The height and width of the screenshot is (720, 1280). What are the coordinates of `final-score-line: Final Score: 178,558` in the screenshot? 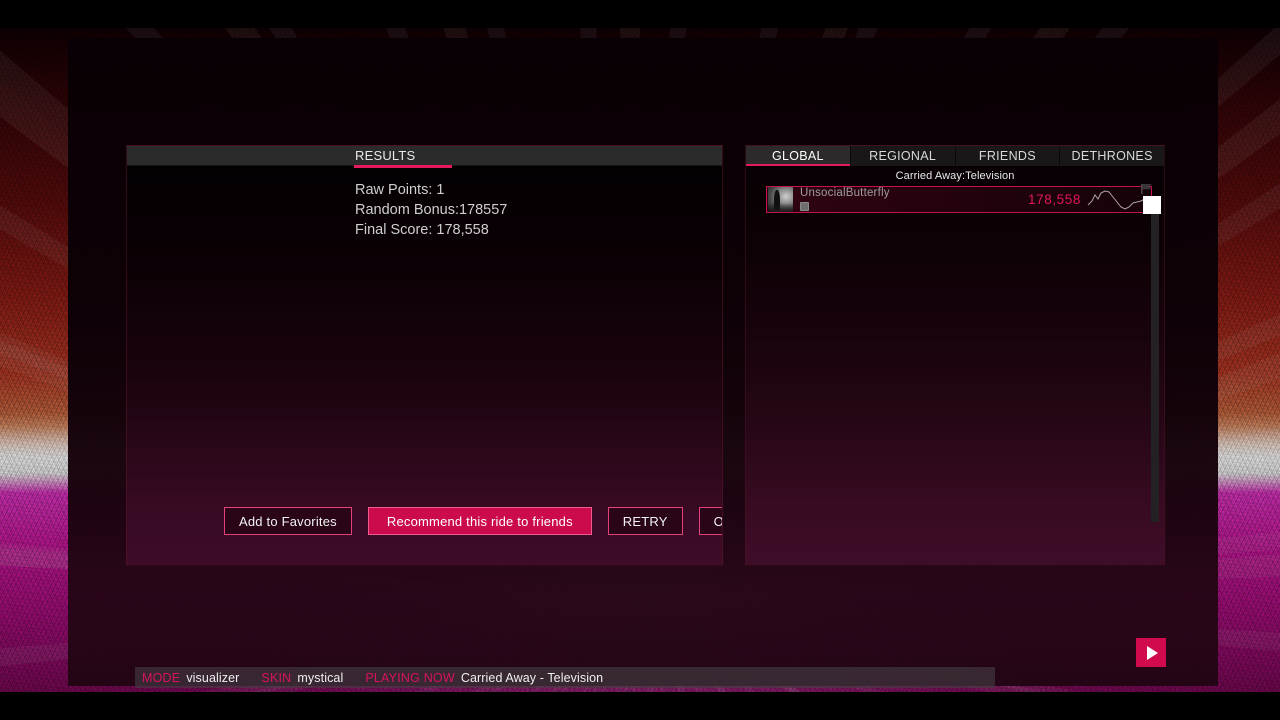 It's located at (422, 230).